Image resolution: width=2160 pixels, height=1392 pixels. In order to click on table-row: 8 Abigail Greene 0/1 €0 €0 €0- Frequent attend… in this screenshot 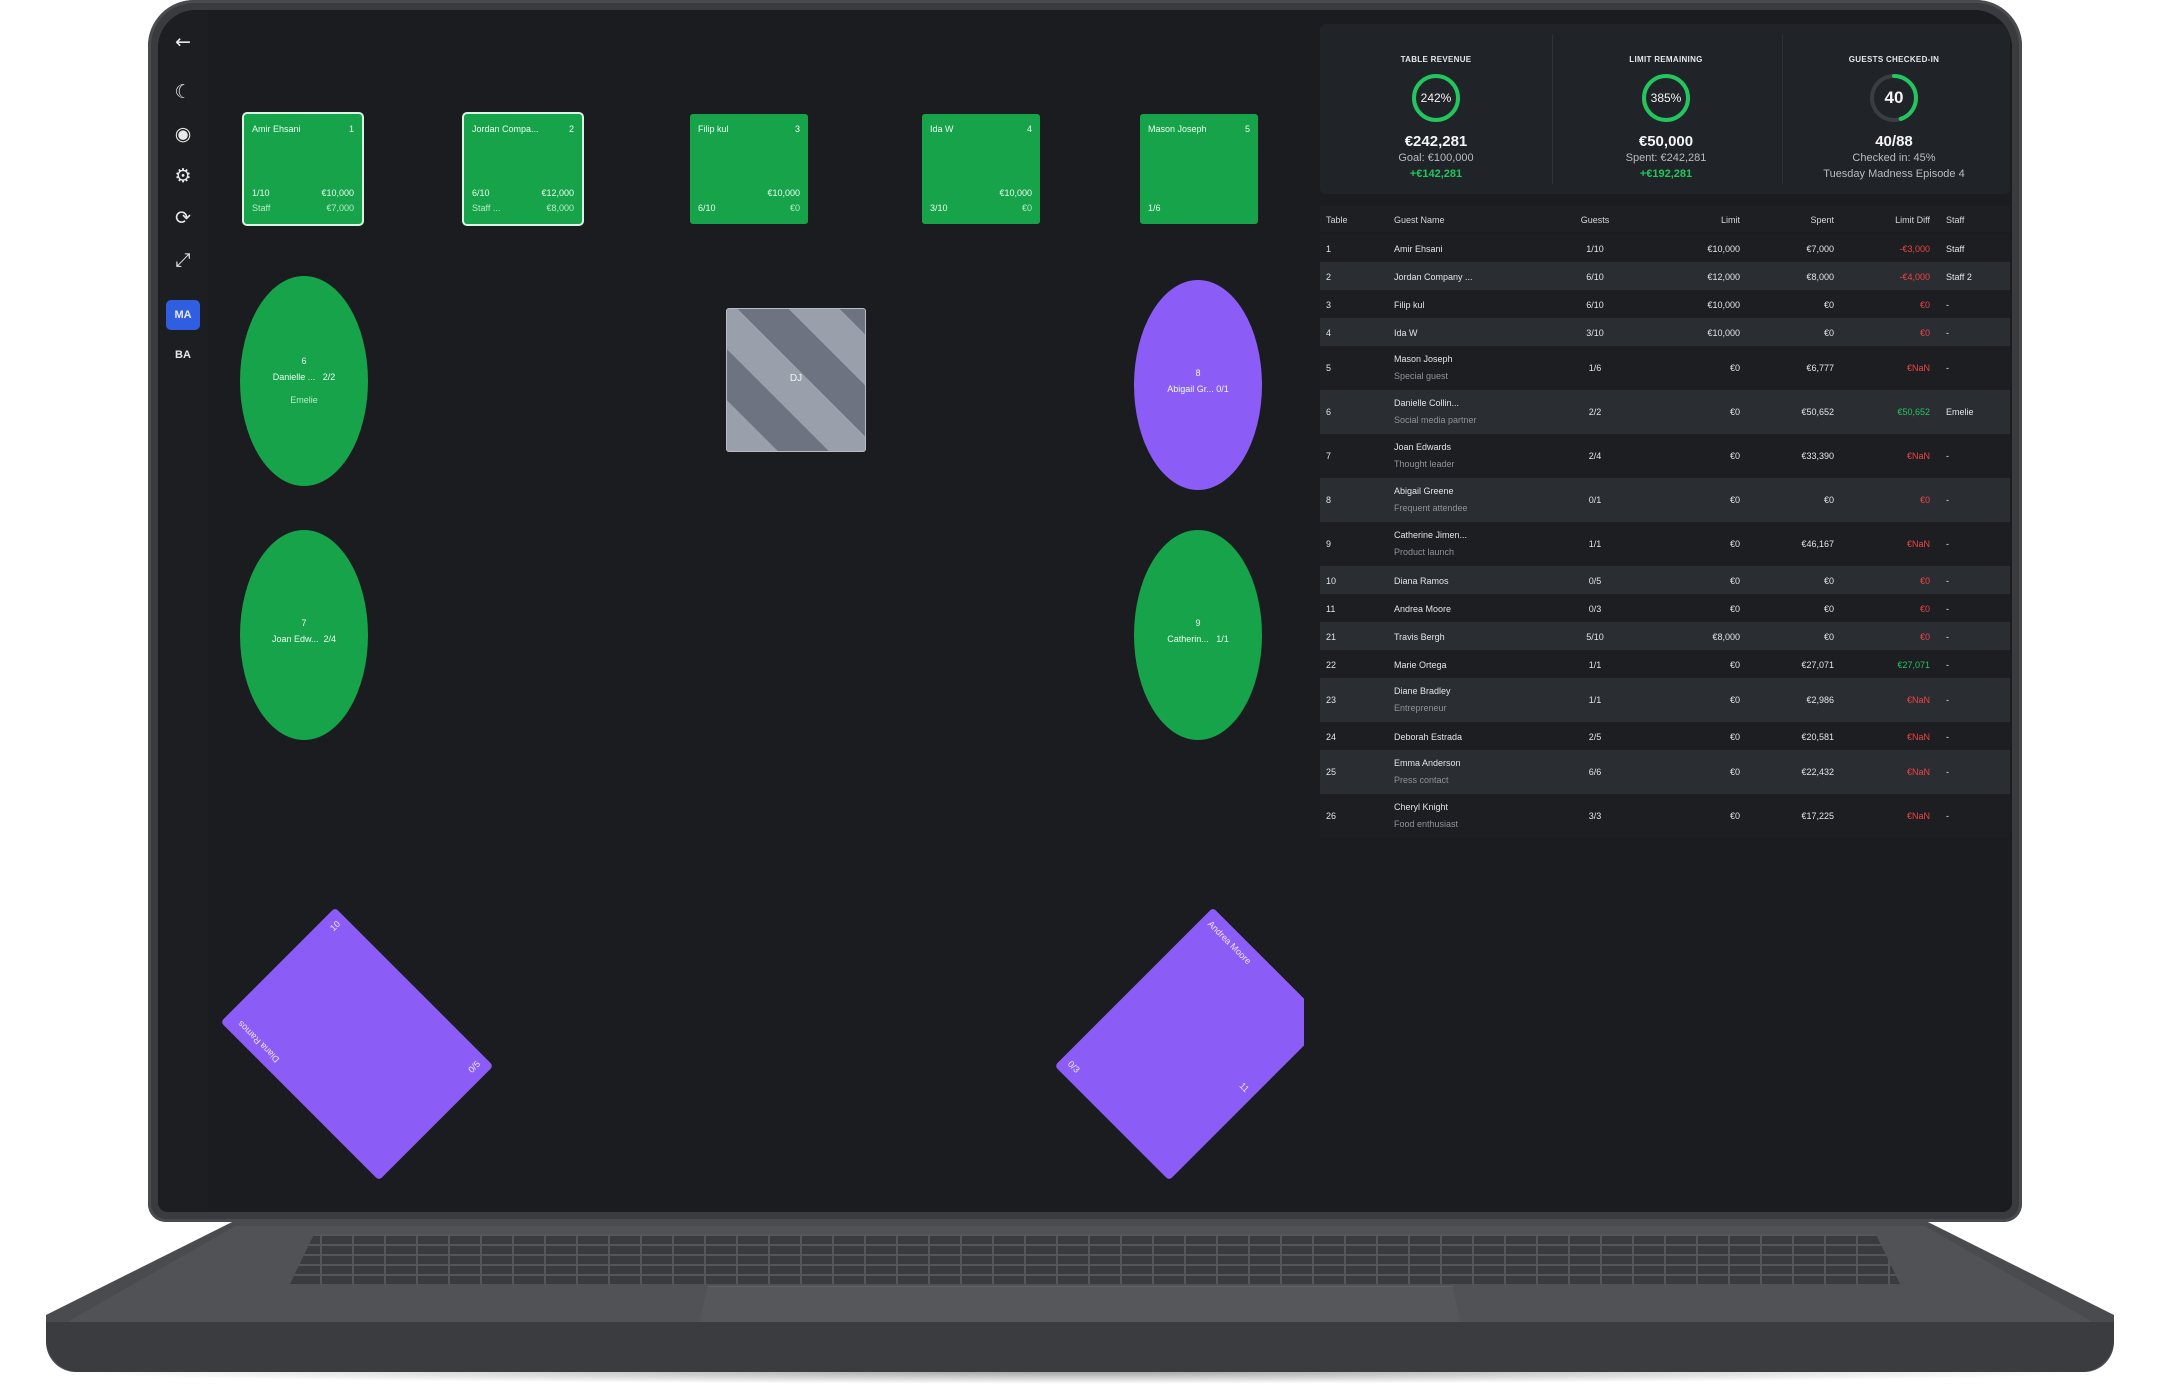, I will do `click(1665, 500)`.